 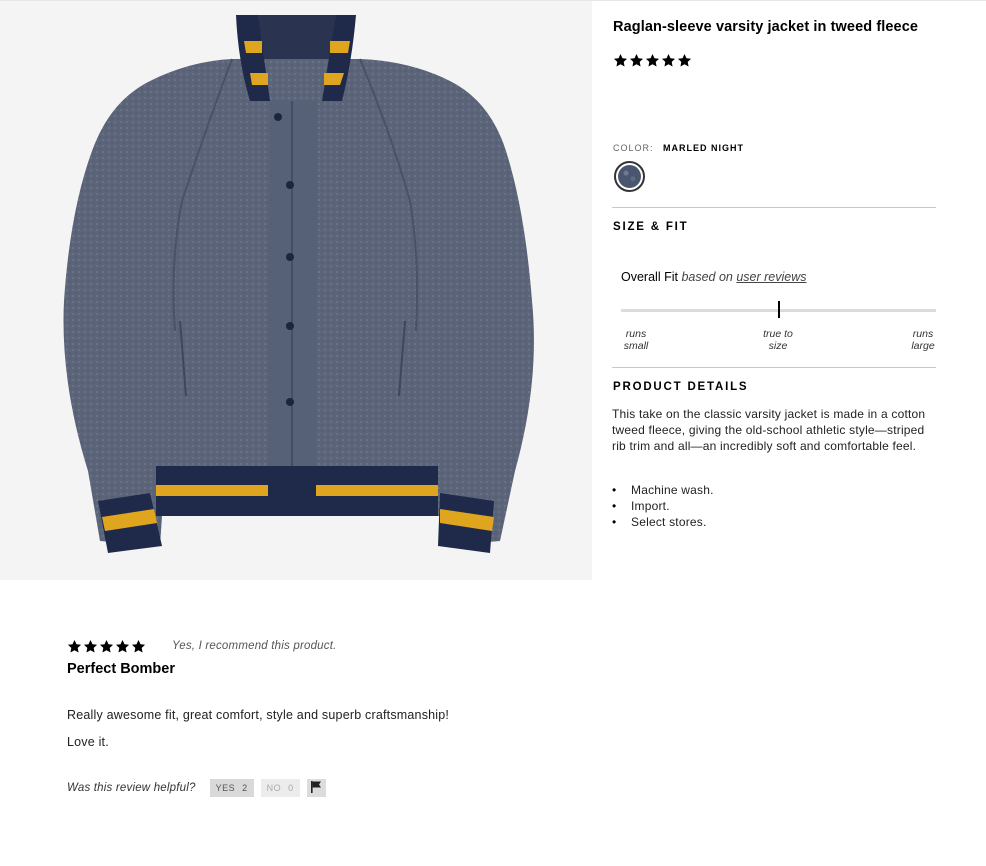 I want to click on yes-count: 2, so click(x=245, y=788).